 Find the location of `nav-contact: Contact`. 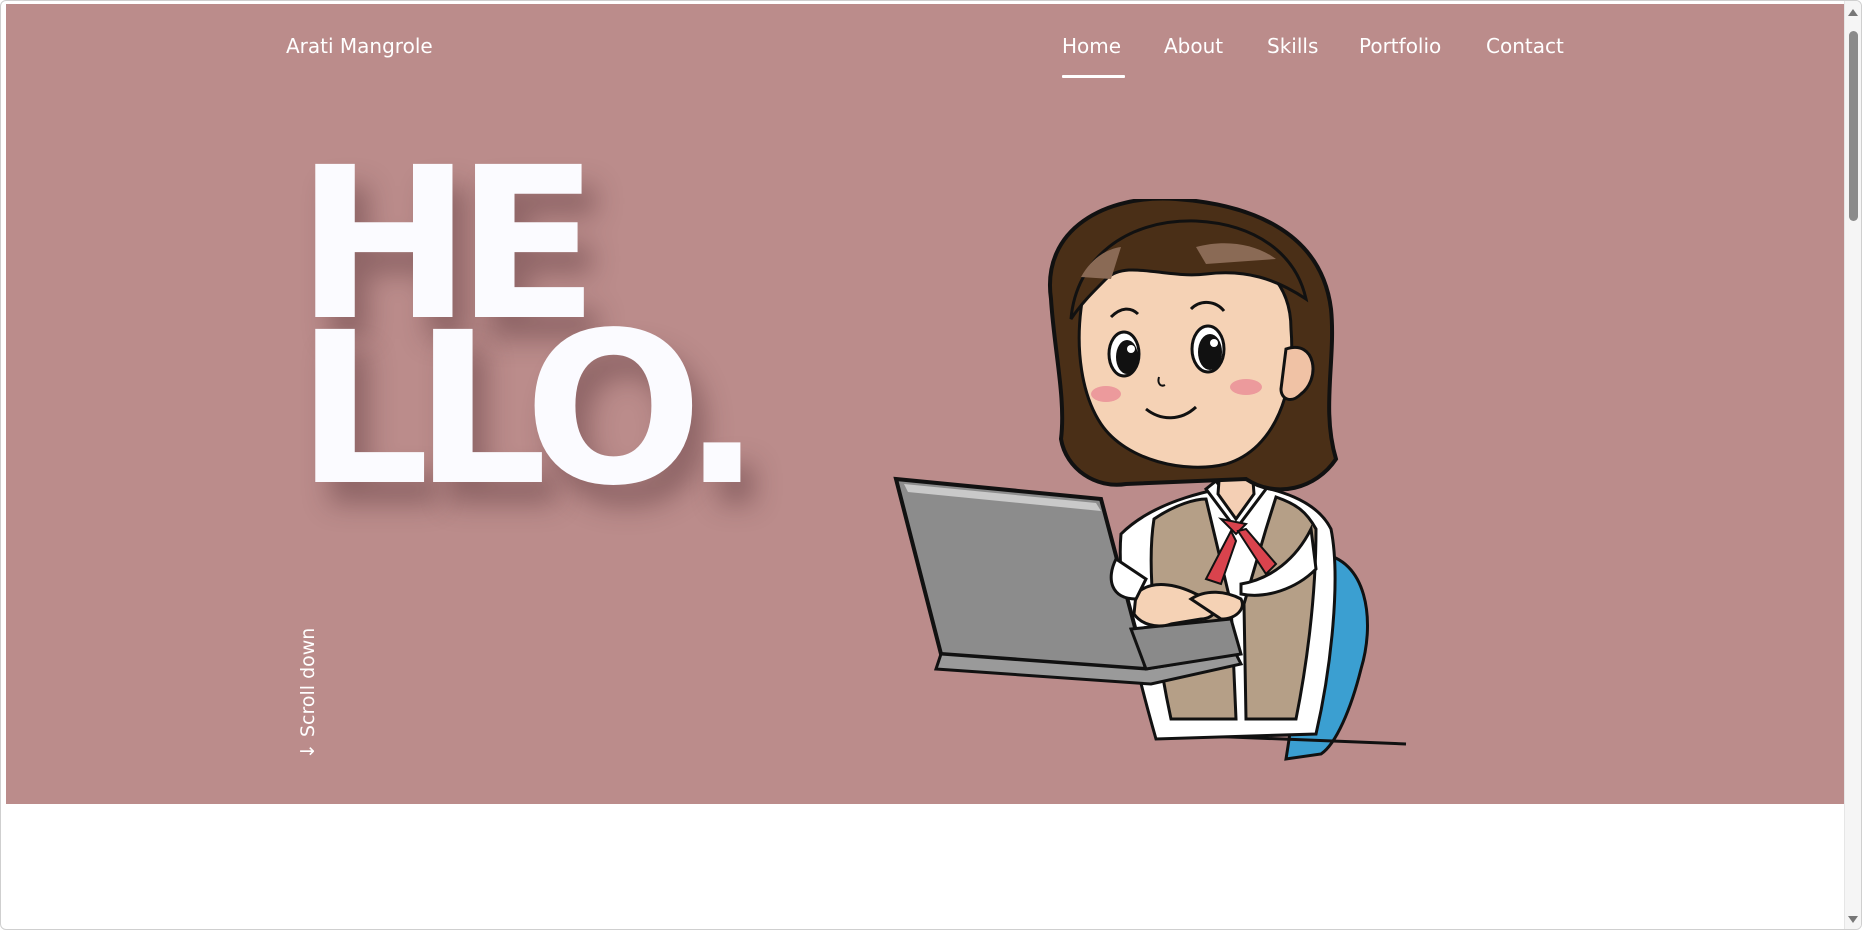

nav-contact: Contact is located at coordinates (1525, 46).